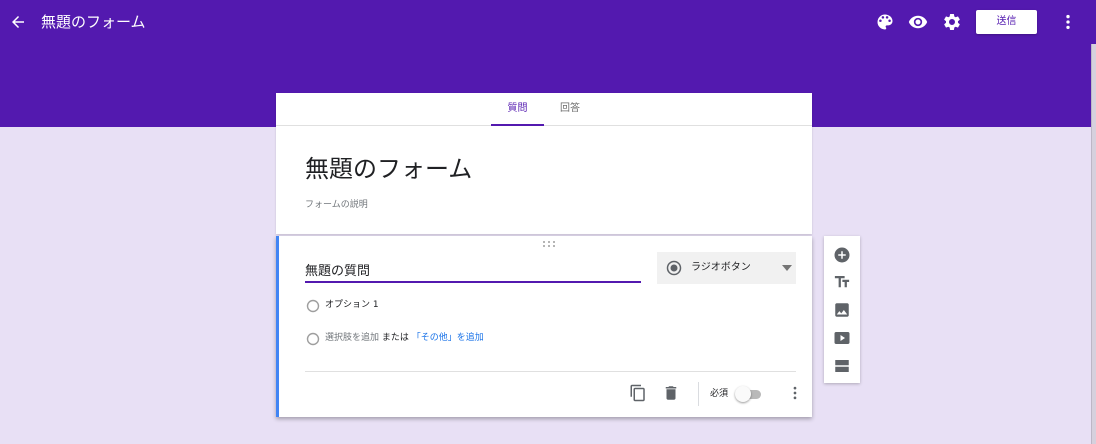 The height and width of the screenshot is (444, 1096). I want to click on chevron-down-icon, so click(787, 268).